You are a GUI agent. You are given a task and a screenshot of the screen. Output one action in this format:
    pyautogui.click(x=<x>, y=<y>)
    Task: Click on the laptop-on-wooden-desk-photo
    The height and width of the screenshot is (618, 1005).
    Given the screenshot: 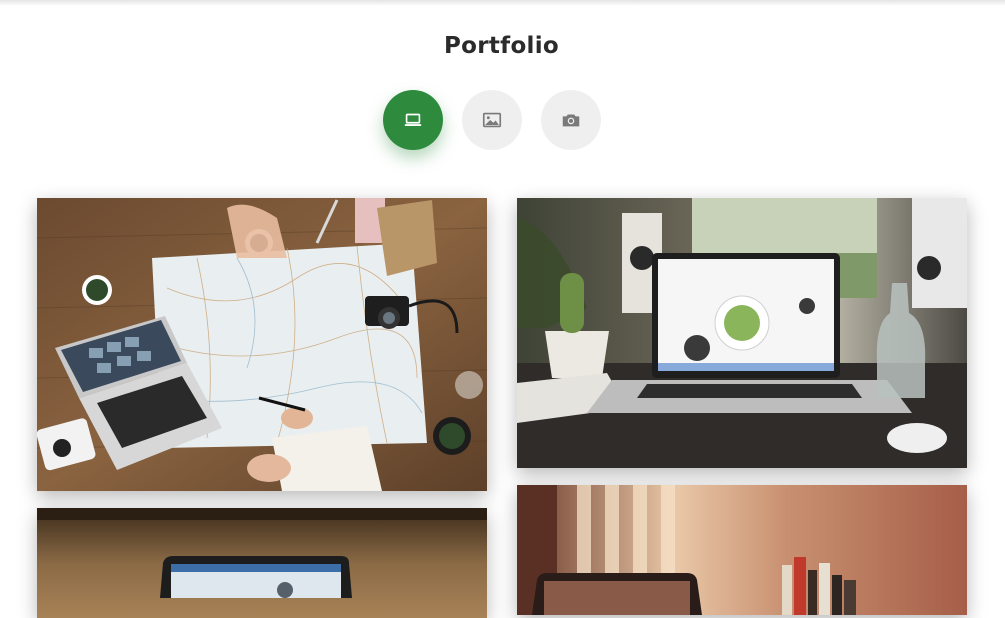 What is the action you would take?
    pyautogui.click(x=262, y=563)
    